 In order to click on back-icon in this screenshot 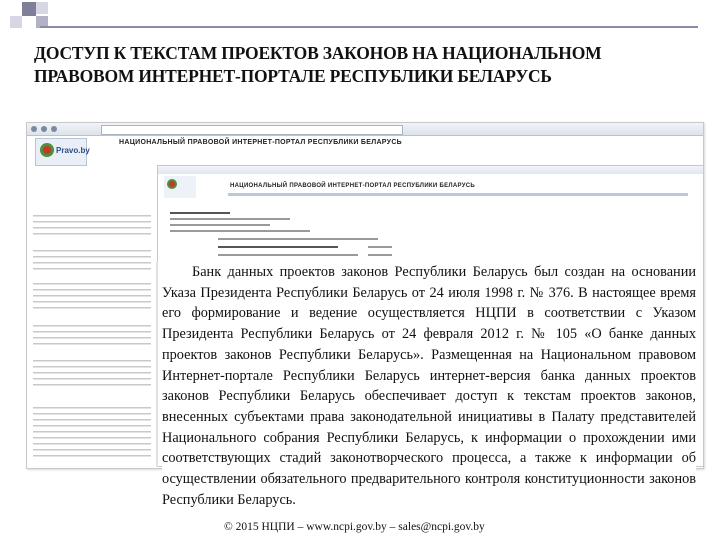, I will do `click(34, 129)`.